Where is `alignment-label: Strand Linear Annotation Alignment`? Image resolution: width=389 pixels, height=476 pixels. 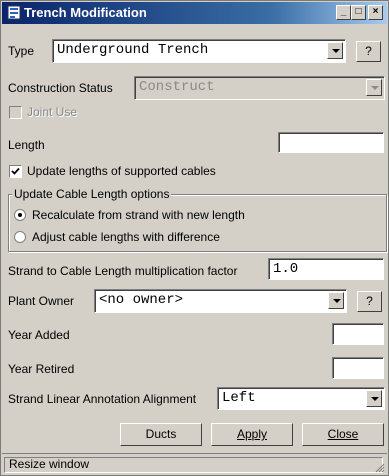 alignment-label: Strand Linear Annotation Alignment is located at coordinates (102, 399).